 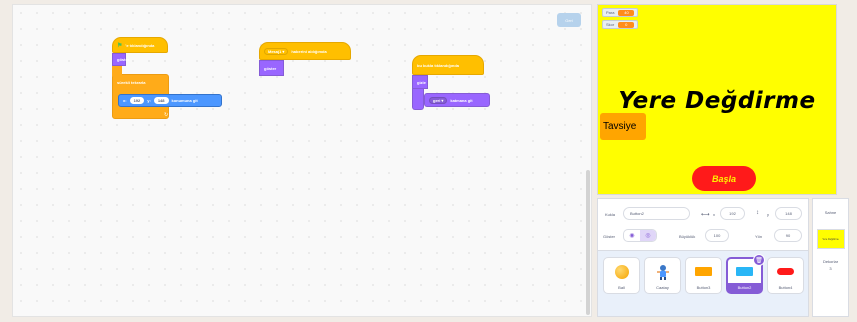 What do you see at coordinates (170, 100) in the screenshot?
I see `goto-xy-block: x: 192 y: 148 konumuna git` at bounding box center [170, 100].